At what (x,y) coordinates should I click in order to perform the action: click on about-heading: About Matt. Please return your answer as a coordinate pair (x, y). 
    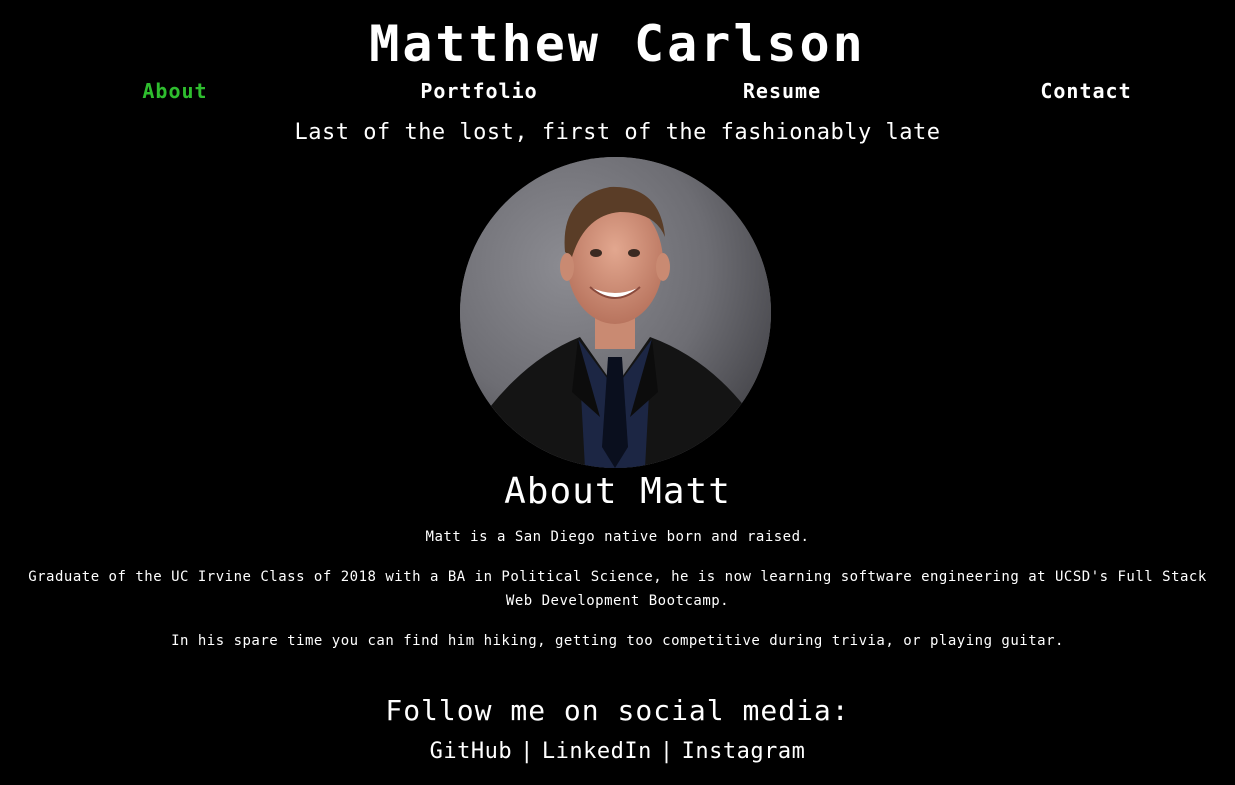
    Looking at the image, I should click on (617, 491).